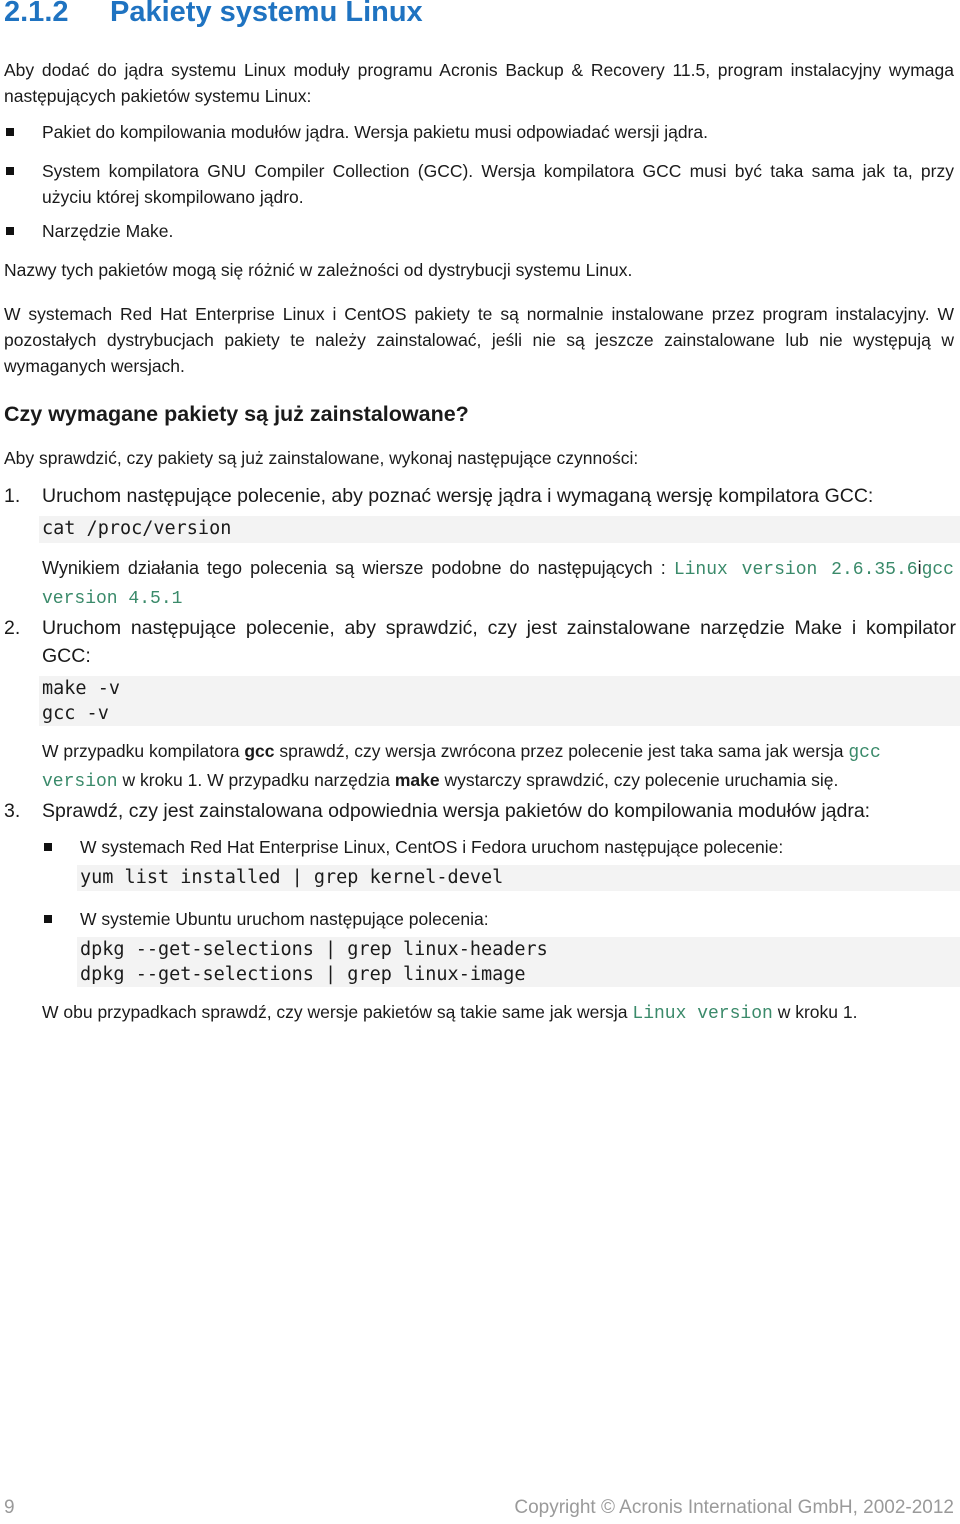 The width and height of the screenshot is (960, 1524). What do you see at coordinates (9, 1507) in the screenshot?
I see `page-number: 9` at bounding box center [9, 1507].